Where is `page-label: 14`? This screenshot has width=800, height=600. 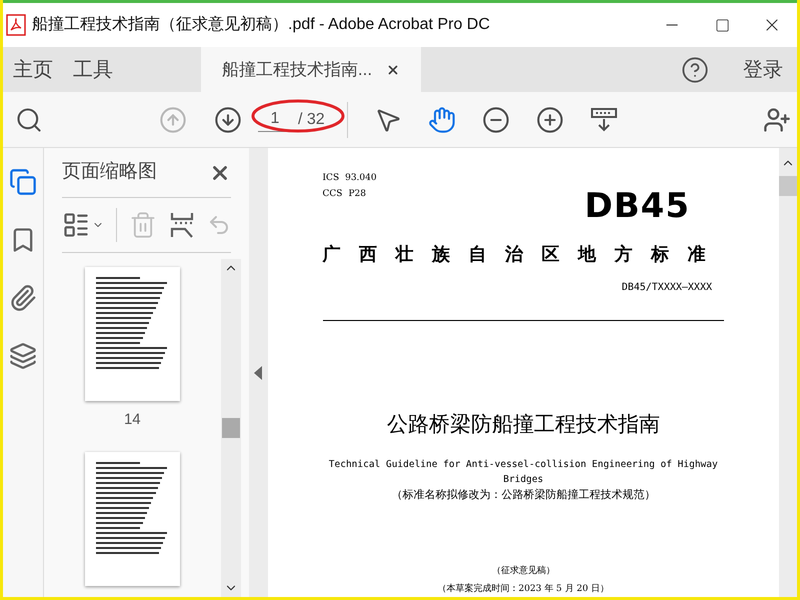 page-label: 14 is located at coordinates (132, 420).